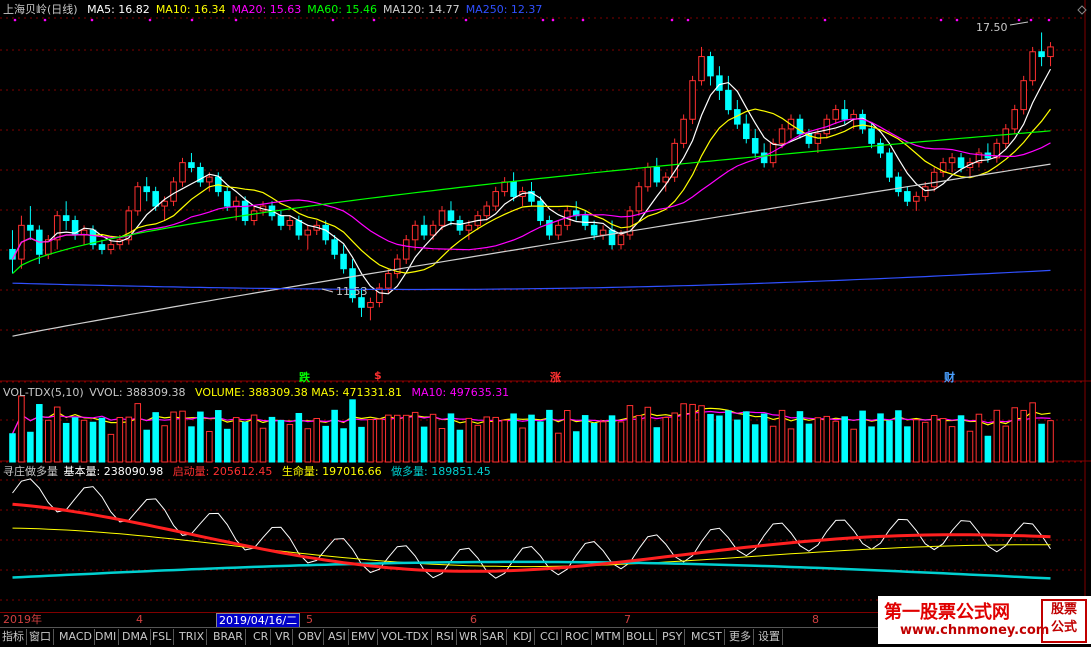 This screenshot has height=647, width=1091. Describe the element at coordinates (608, 637) in the screenshot. I see `tab-mtm: MTM` at that location.